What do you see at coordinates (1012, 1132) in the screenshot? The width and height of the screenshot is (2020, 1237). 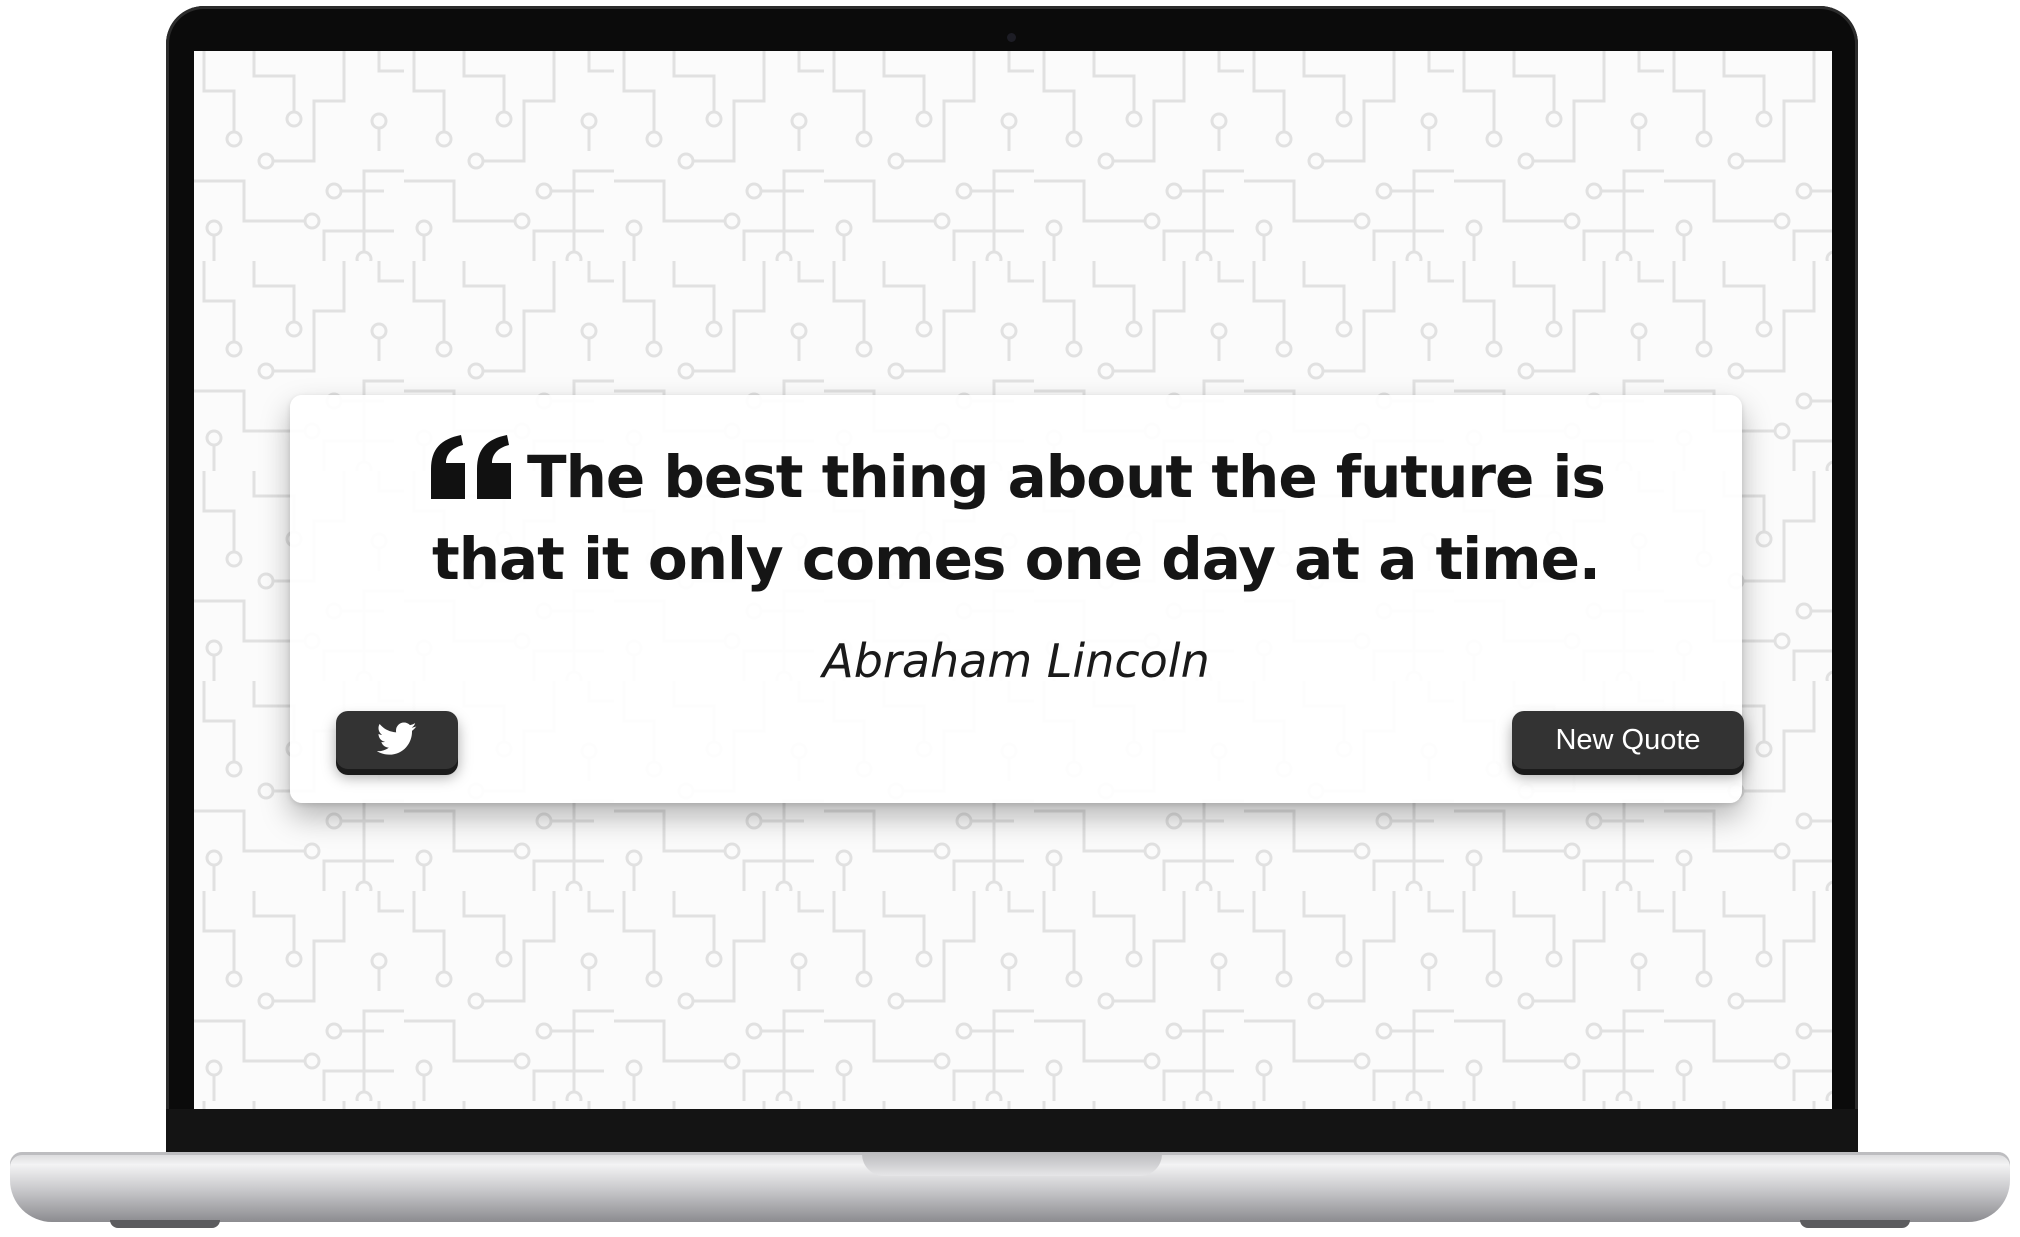 I see `laptop-lid-bottom` at bounding box center [1012, 1132].